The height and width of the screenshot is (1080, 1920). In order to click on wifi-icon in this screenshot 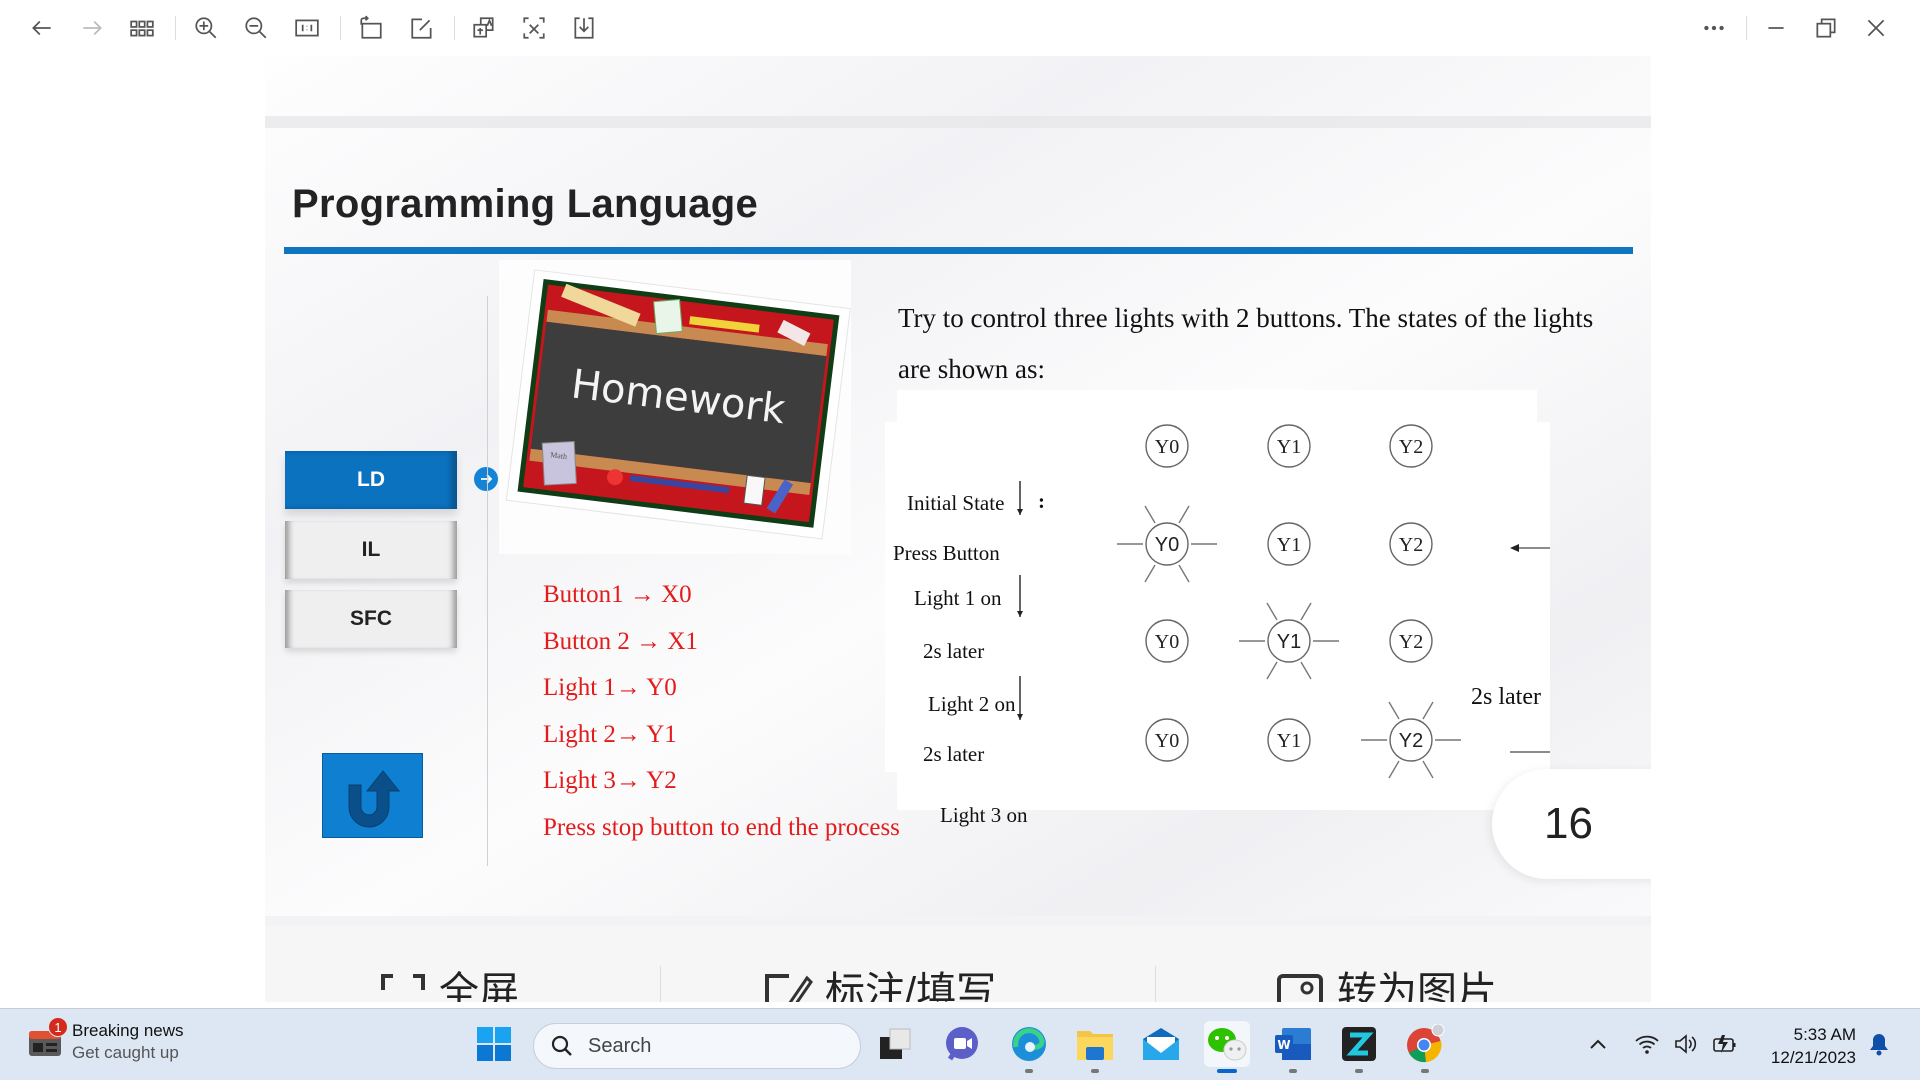, I will do `click(1647, 1044)`.